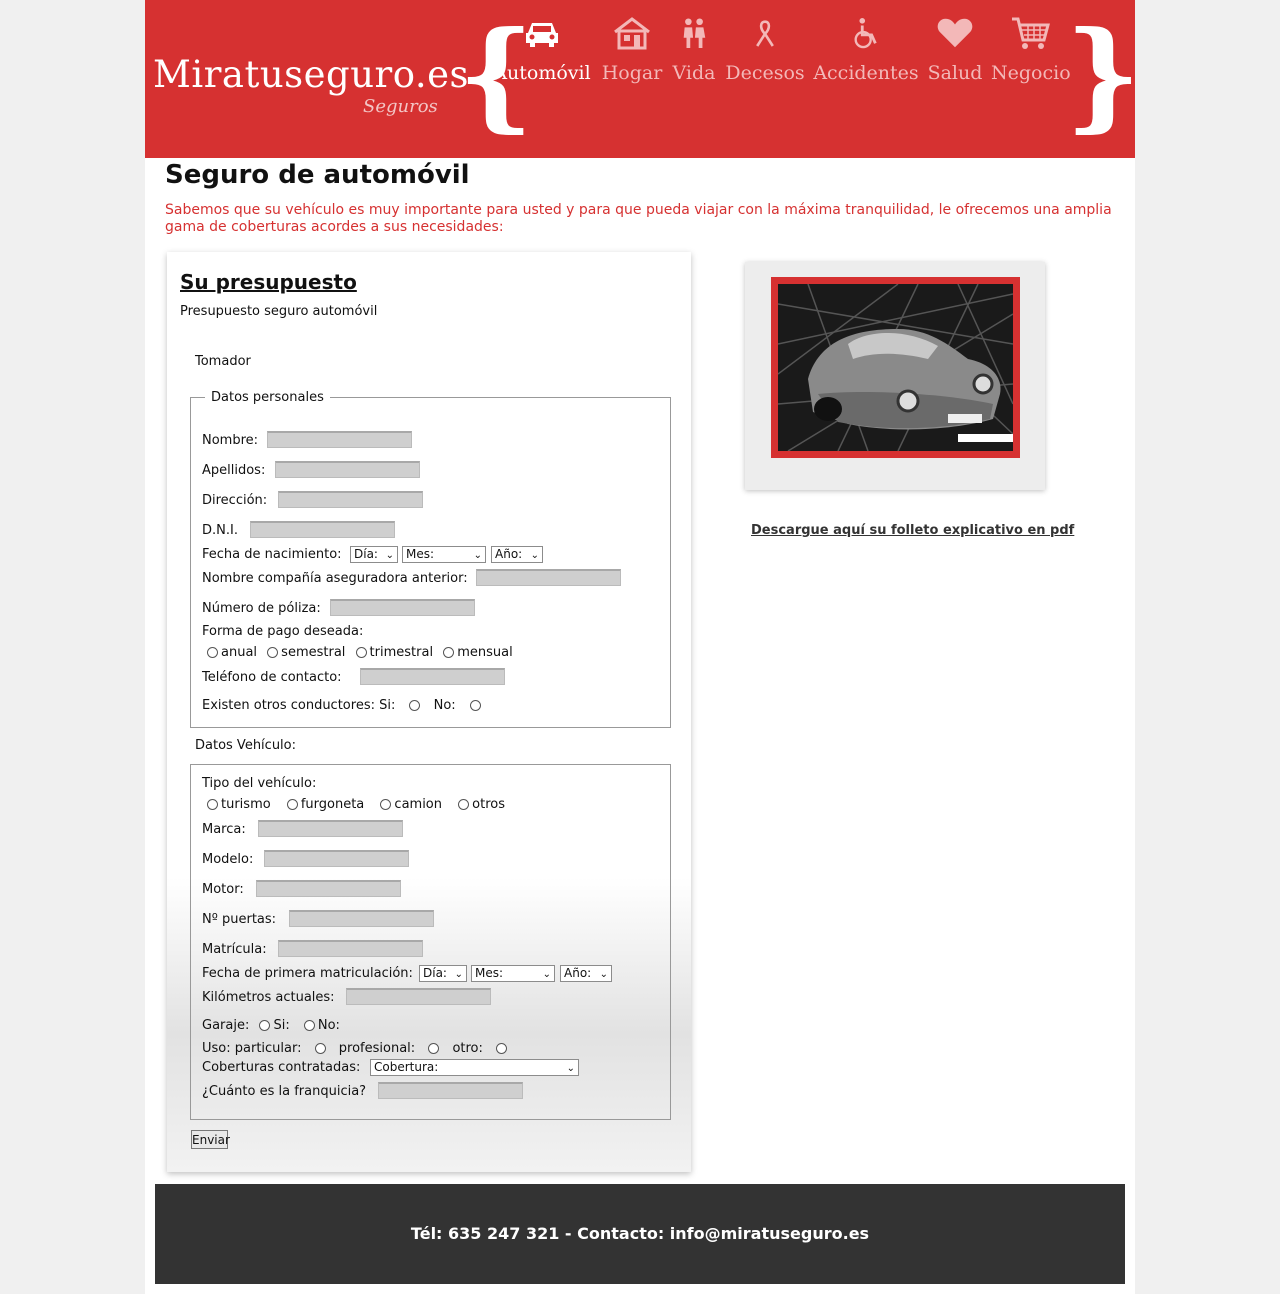 The width and height of the screenshot is (1280, 1294). What do you see at coordinates (246, 804) in the screenshot?
I see `tipo-turismo-label: turismo` at bounding box center [246, 804].